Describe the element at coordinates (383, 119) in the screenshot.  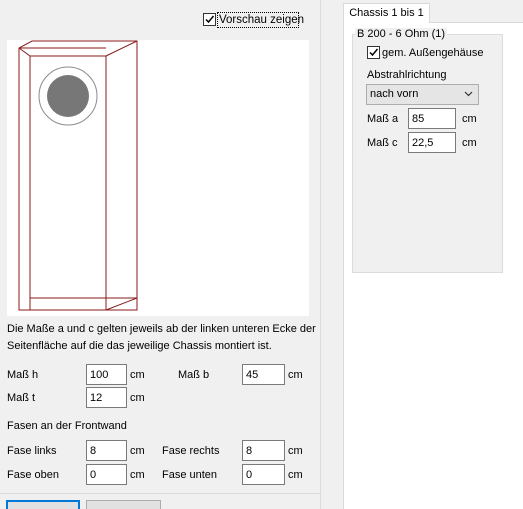
I see `measure-a-label: Maß a` at that location.